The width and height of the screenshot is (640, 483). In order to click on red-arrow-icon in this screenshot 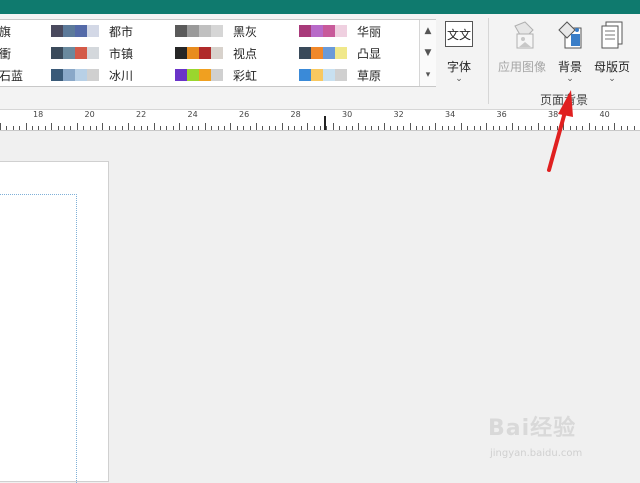, I will do `click(560, 131)`.